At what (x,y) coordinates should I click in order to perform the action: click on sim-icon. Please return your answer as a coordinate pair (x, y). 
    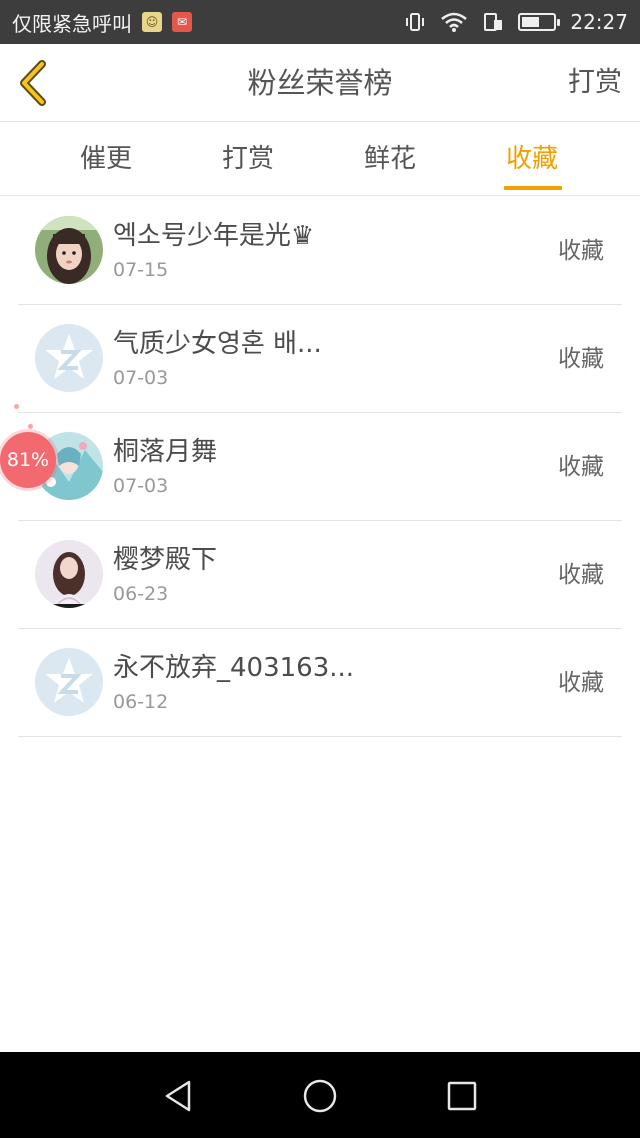
    Looking at the image, I should click on (493, 22).